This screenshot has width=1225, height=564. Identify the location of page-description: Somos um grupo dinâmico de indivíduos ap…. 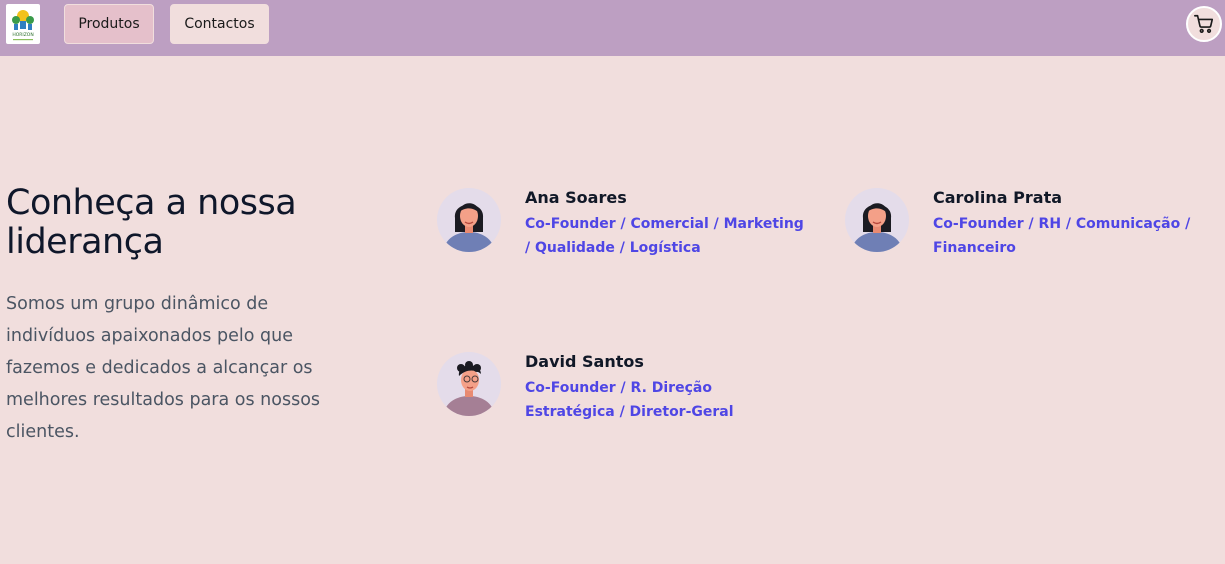
(163, 368).